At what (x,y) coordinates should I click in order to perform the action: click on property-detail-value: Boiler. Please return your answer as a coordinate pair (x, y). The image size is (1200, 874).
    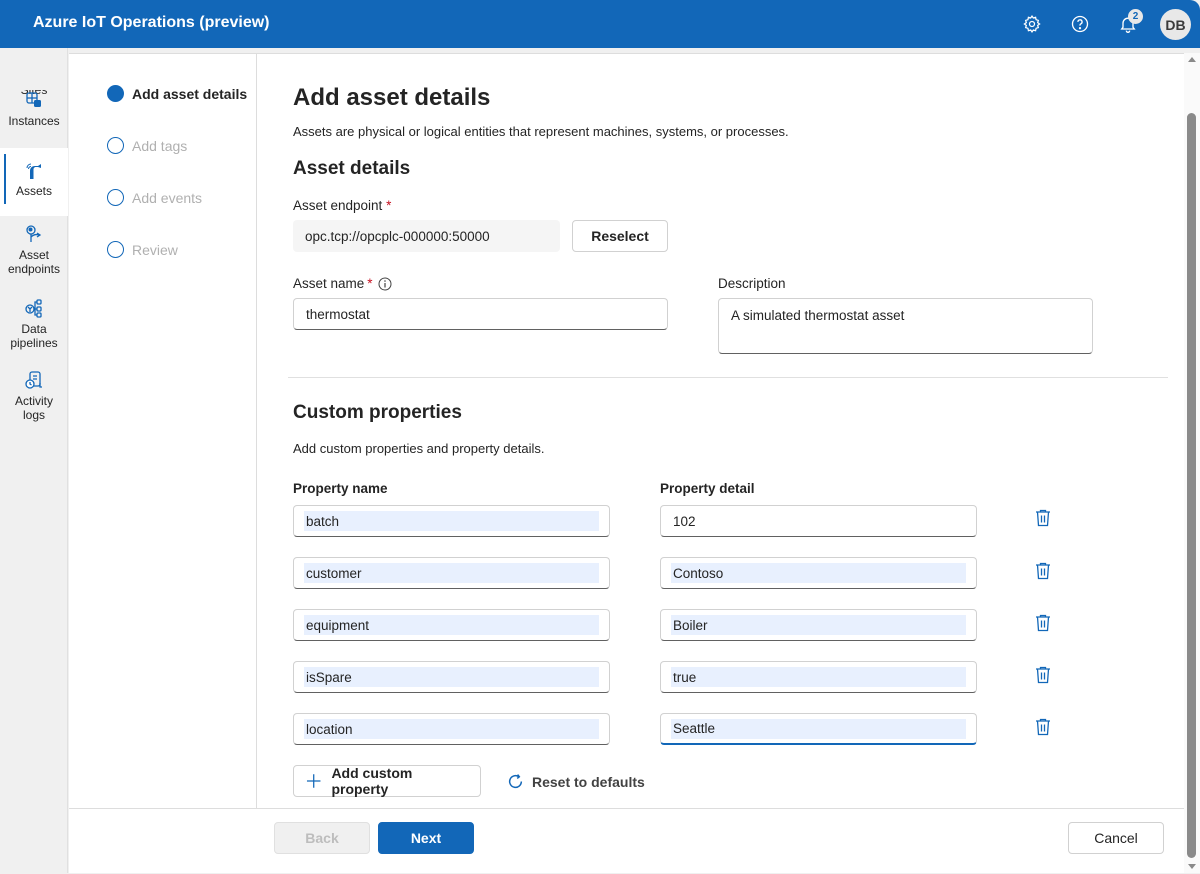
    Looking at the image, I should click on (818, 625).